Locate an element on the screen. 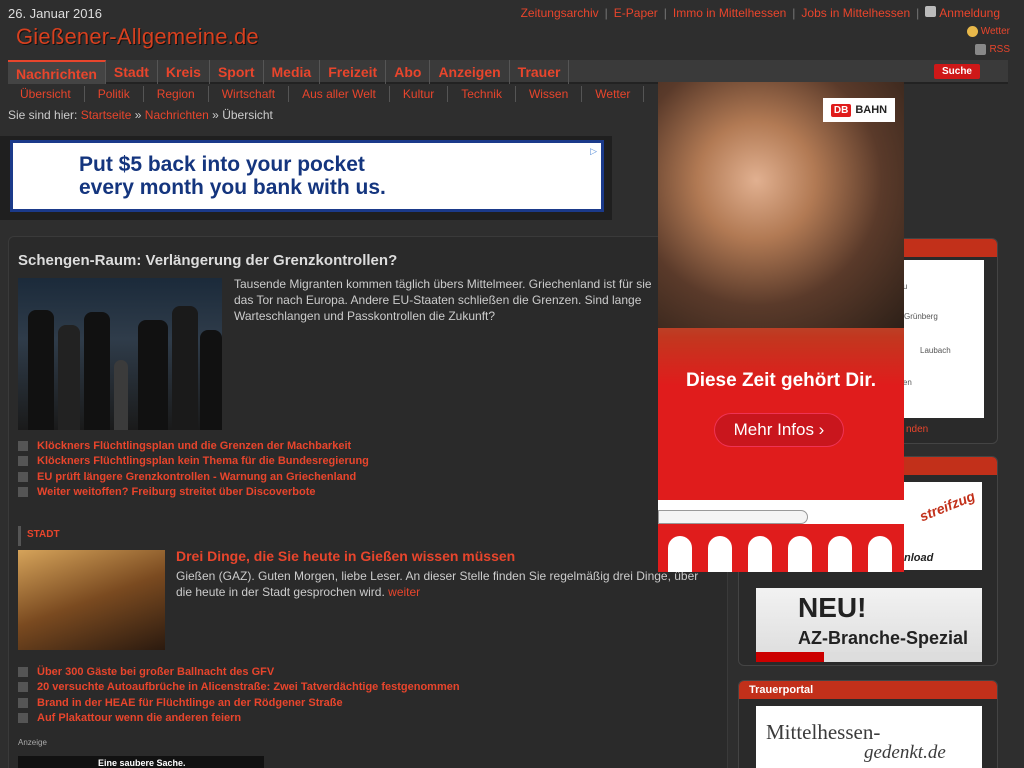  streifzug-ad: streifzug nload is located at coordinates (941, 526).